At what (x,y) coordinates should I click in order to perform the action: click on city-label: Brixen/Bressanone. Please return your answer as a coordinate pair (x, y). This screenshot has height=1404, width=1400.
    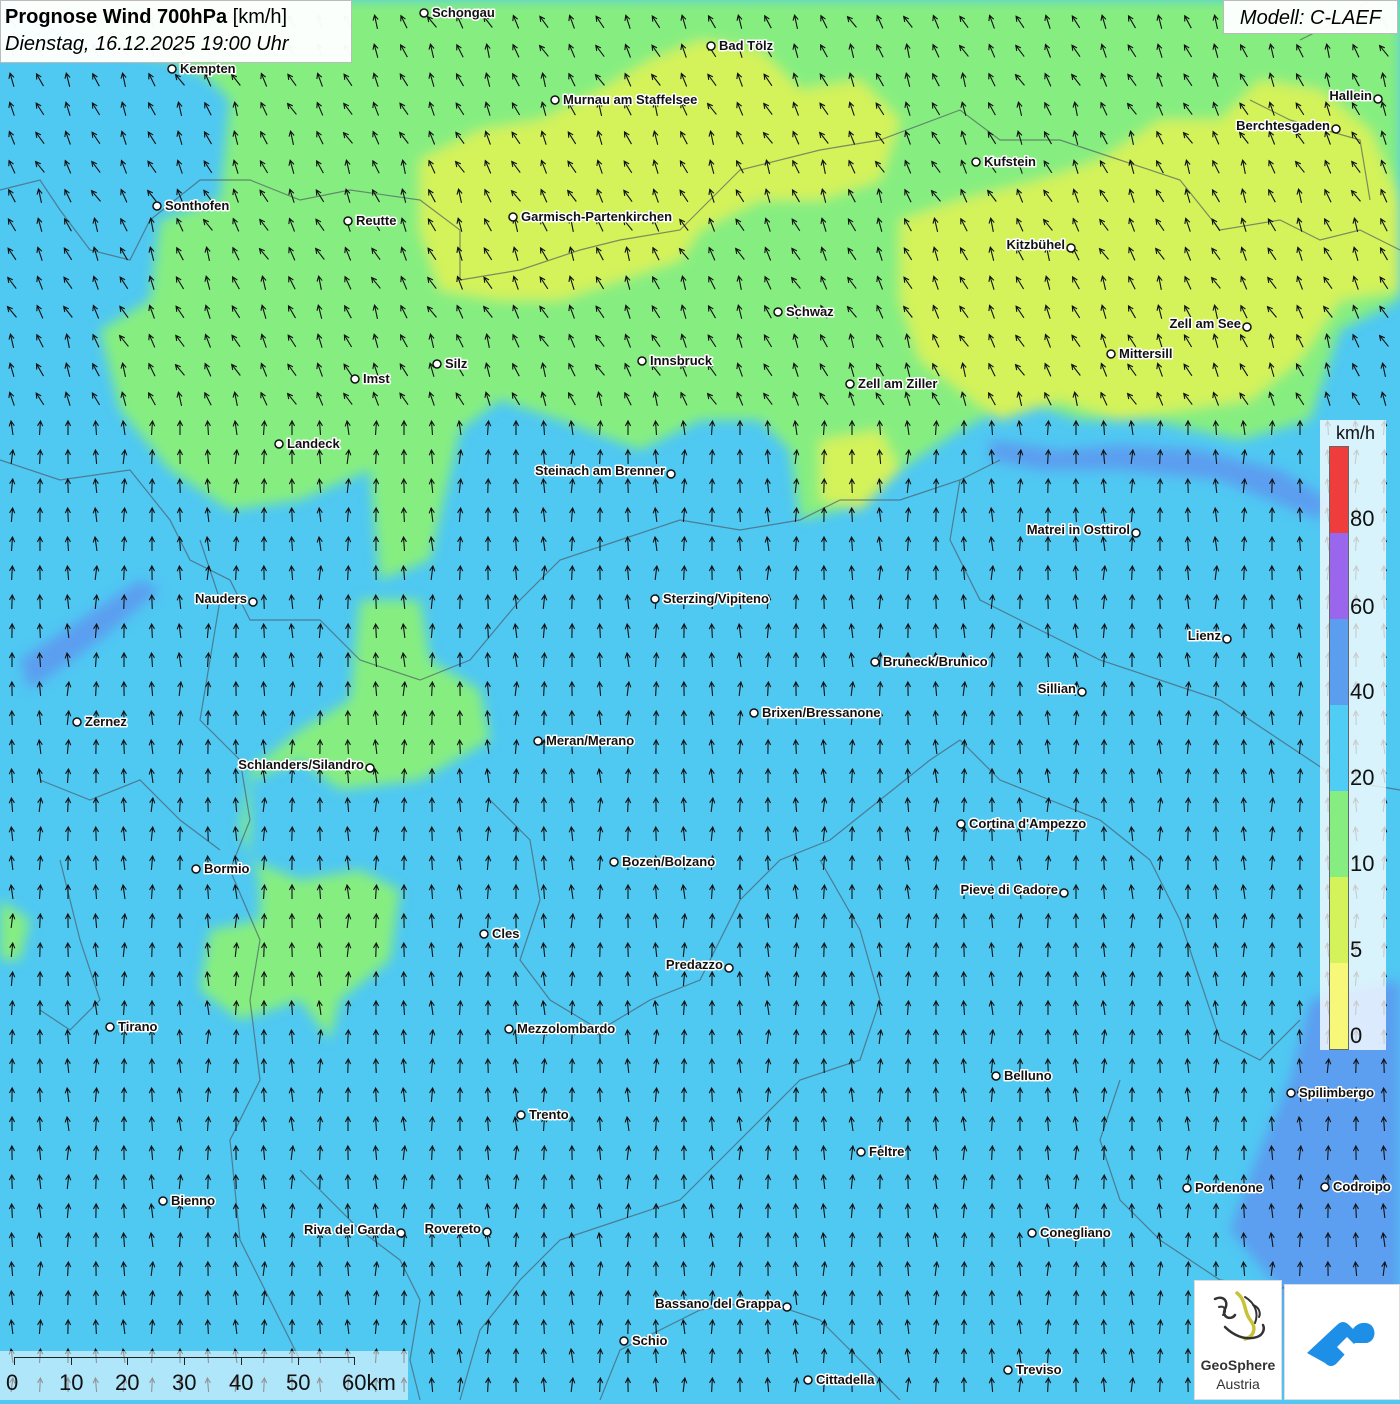
    Looking at the image, I should click on (821, 712).